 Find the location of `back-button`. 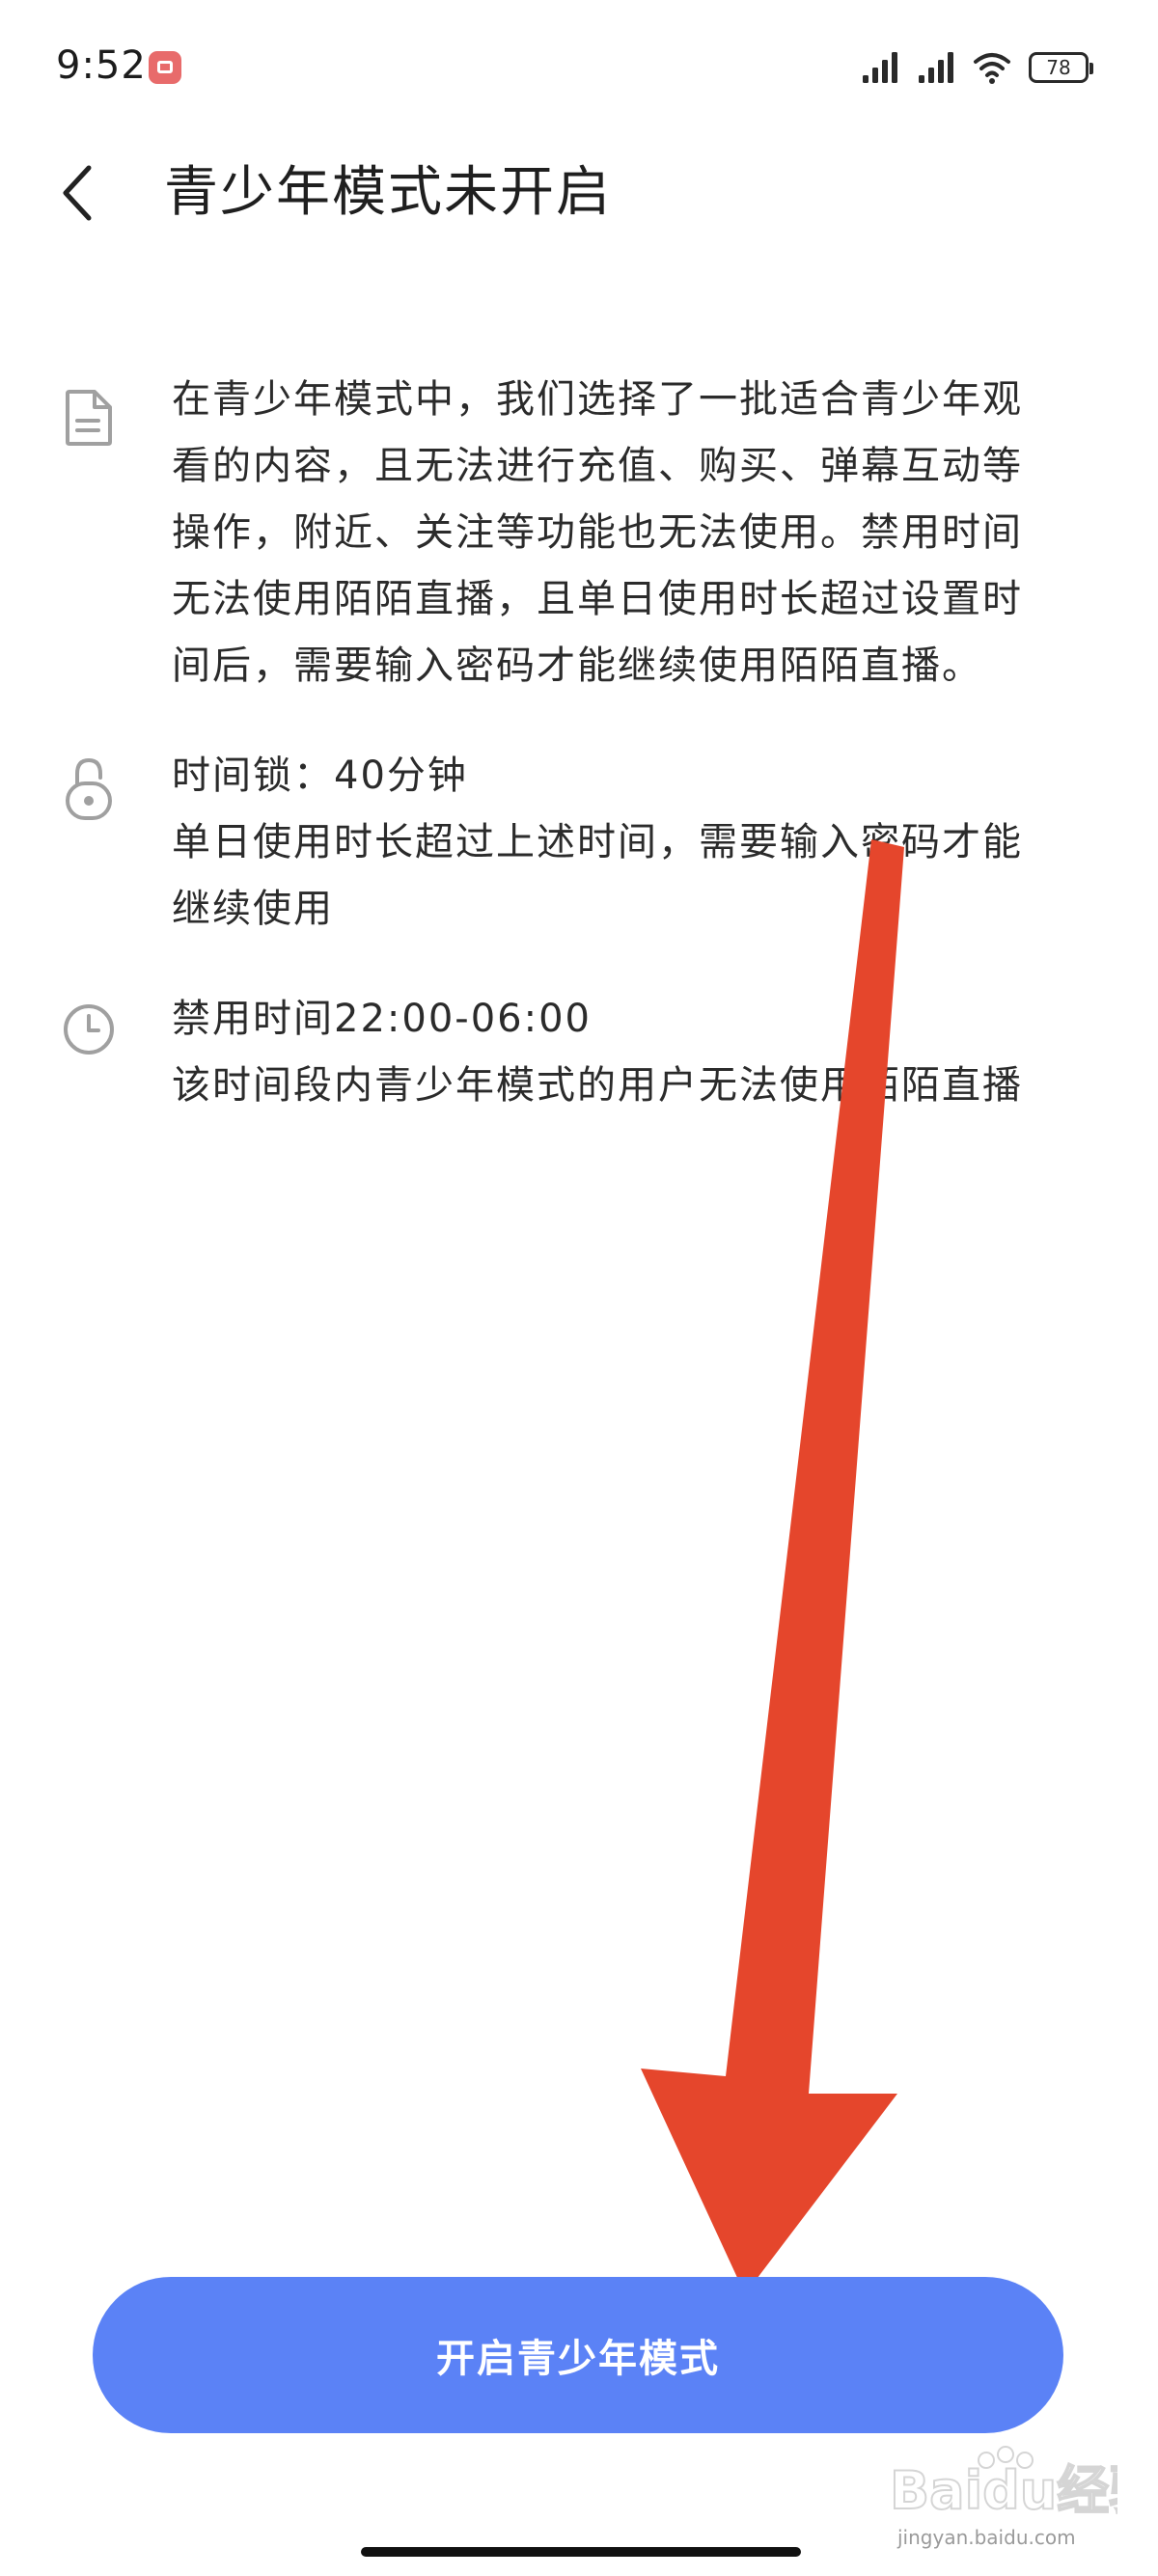

back-button is located at coordinates (77, 193).